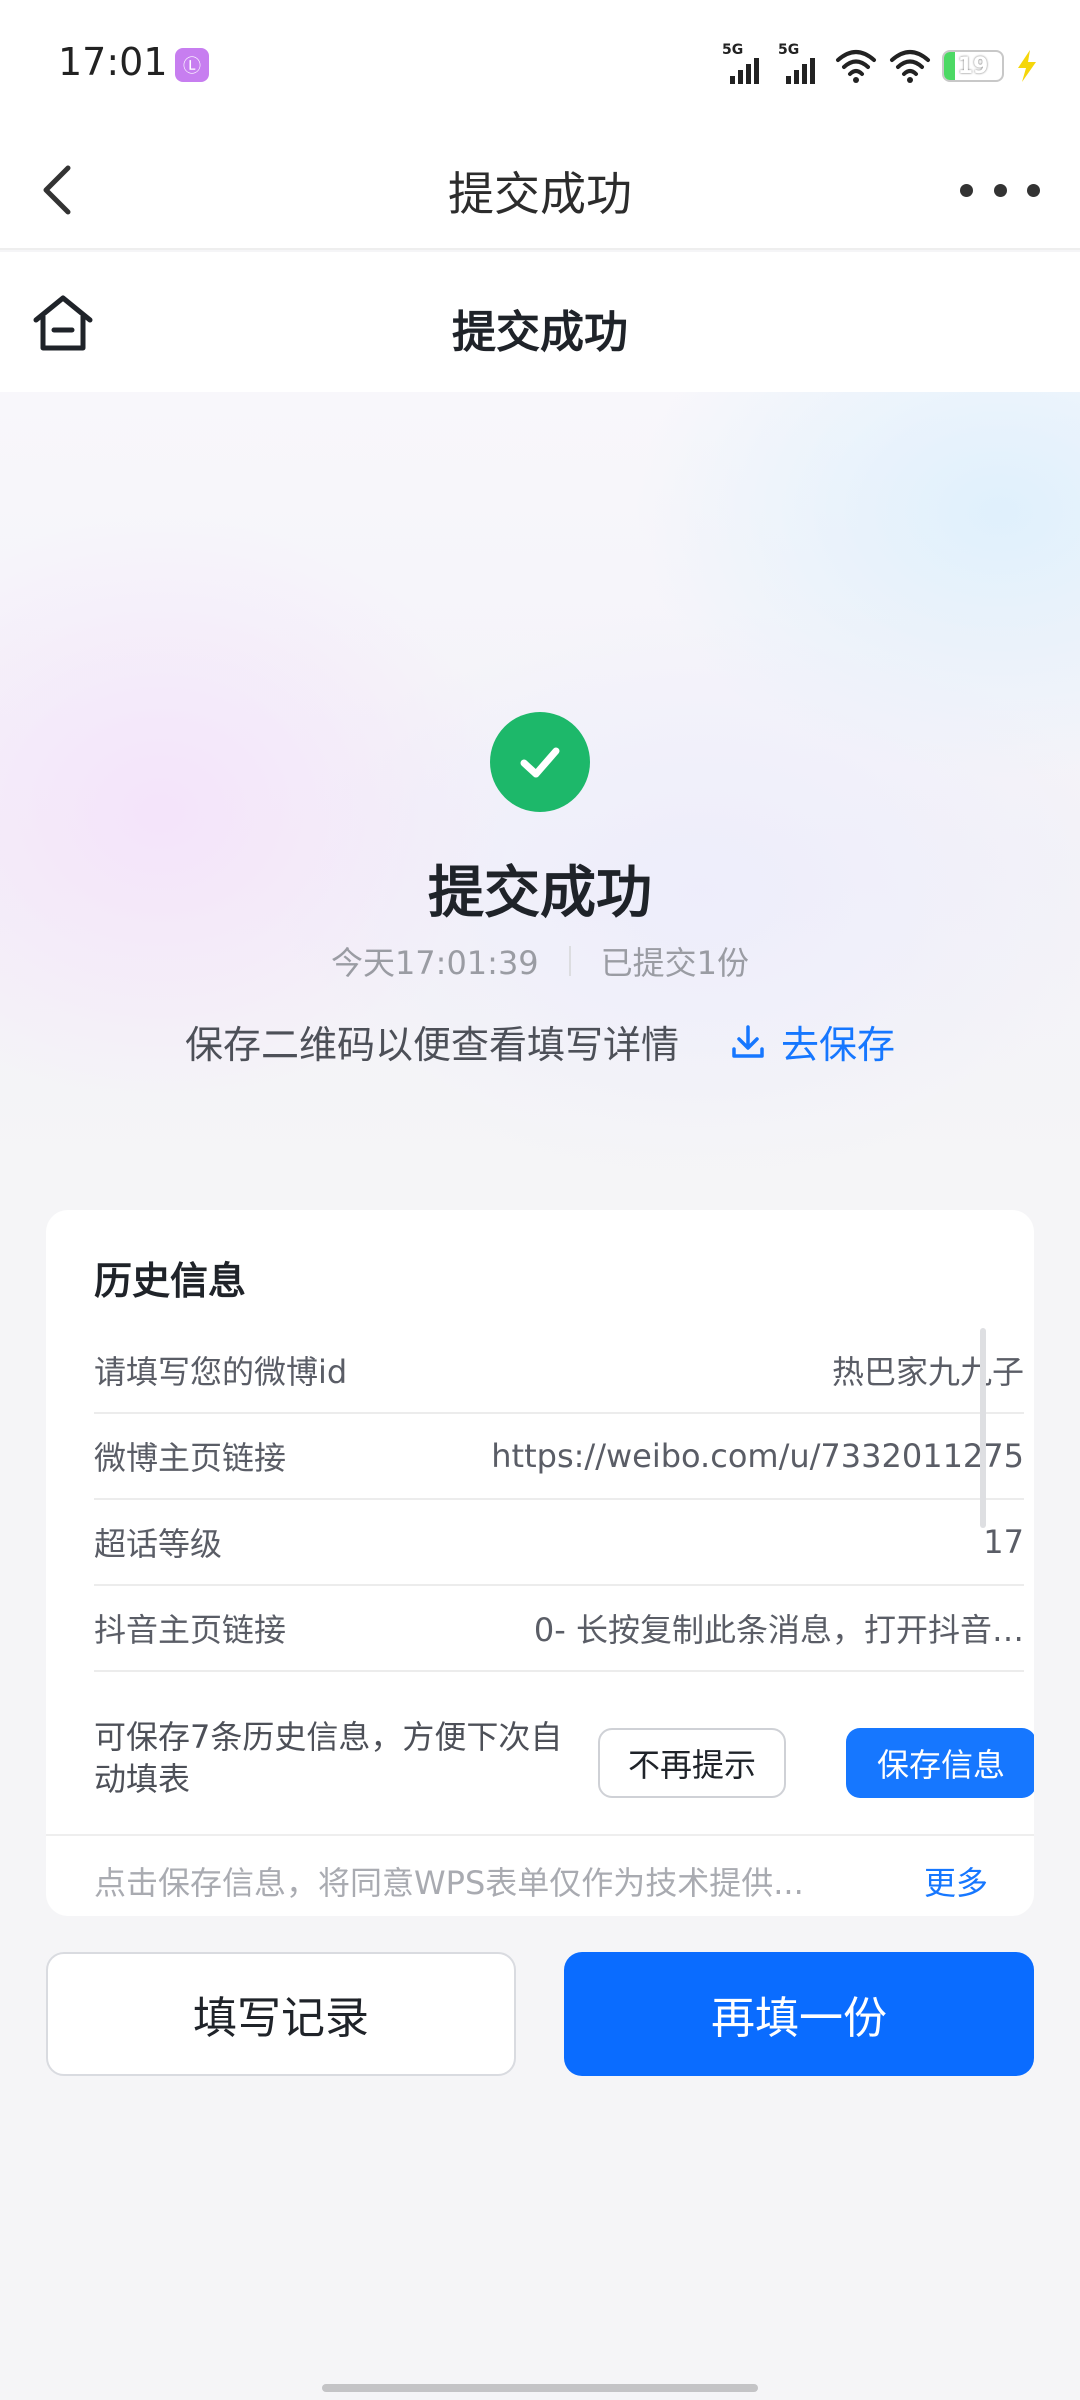 Image resolution: width=1080 pixels, height=2400 pixels. What do you see at coordinates (757, 1456) in the screenshot?
I see `history-row-value: https://weibo.com/u/7332011275` at bounding box center [757, 1456].